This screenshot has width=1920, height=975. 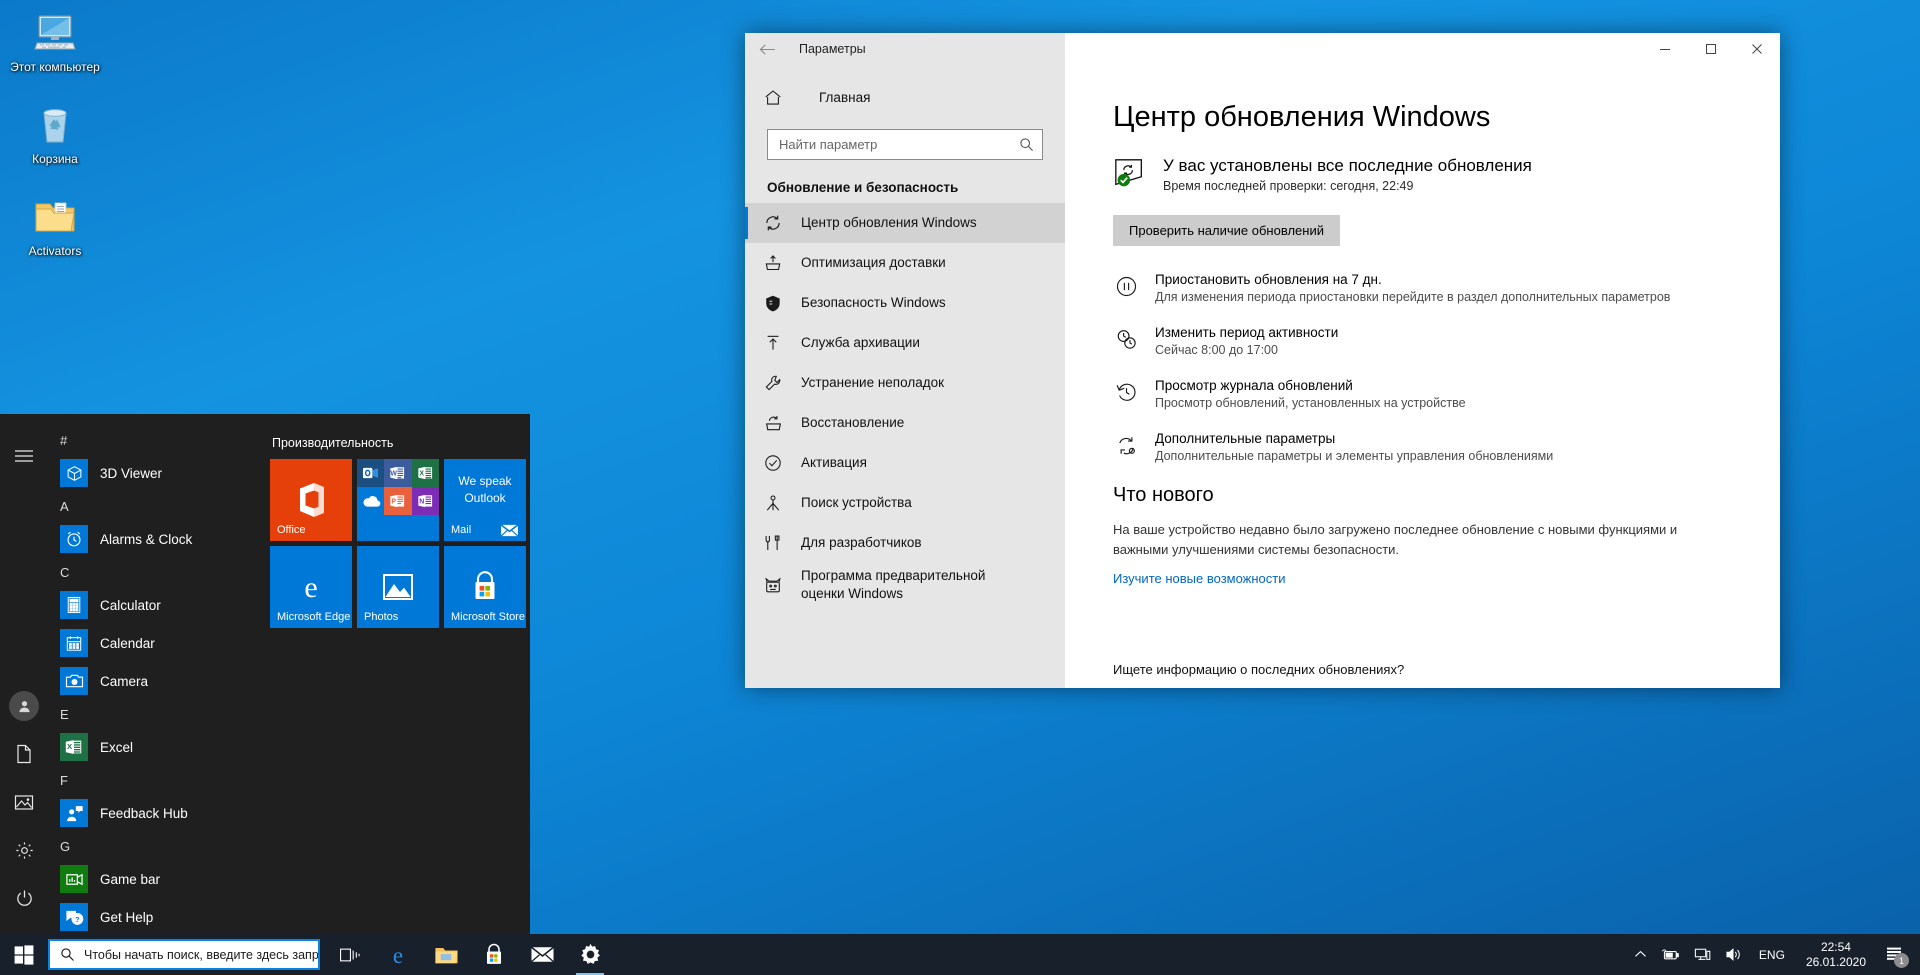 I want to click on edge-icon: e, so click(x=398, y=955).